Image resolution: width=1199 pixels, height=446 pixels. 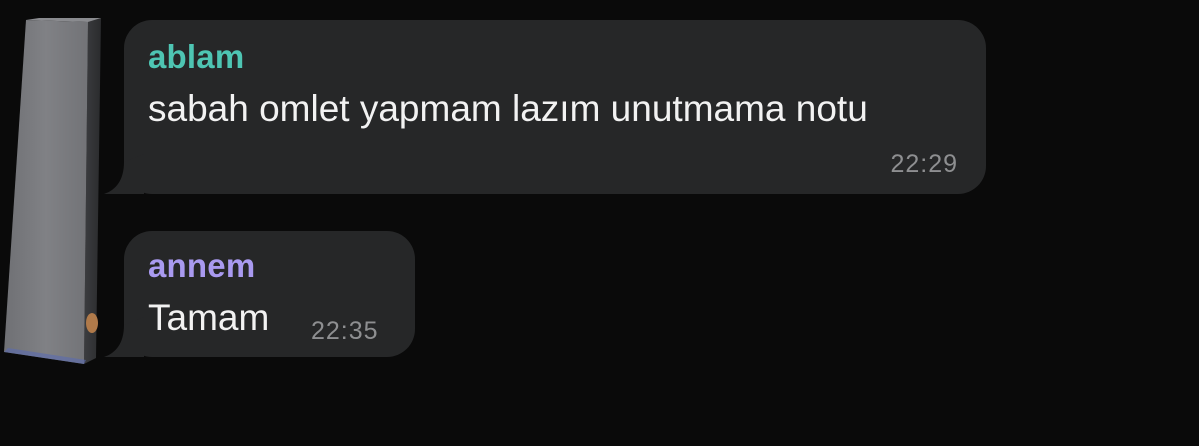 What do you see at coordinates (345, 331) in the screenshot?
I see `message-timestamp: 22:35` at bounding box center [345, 331].